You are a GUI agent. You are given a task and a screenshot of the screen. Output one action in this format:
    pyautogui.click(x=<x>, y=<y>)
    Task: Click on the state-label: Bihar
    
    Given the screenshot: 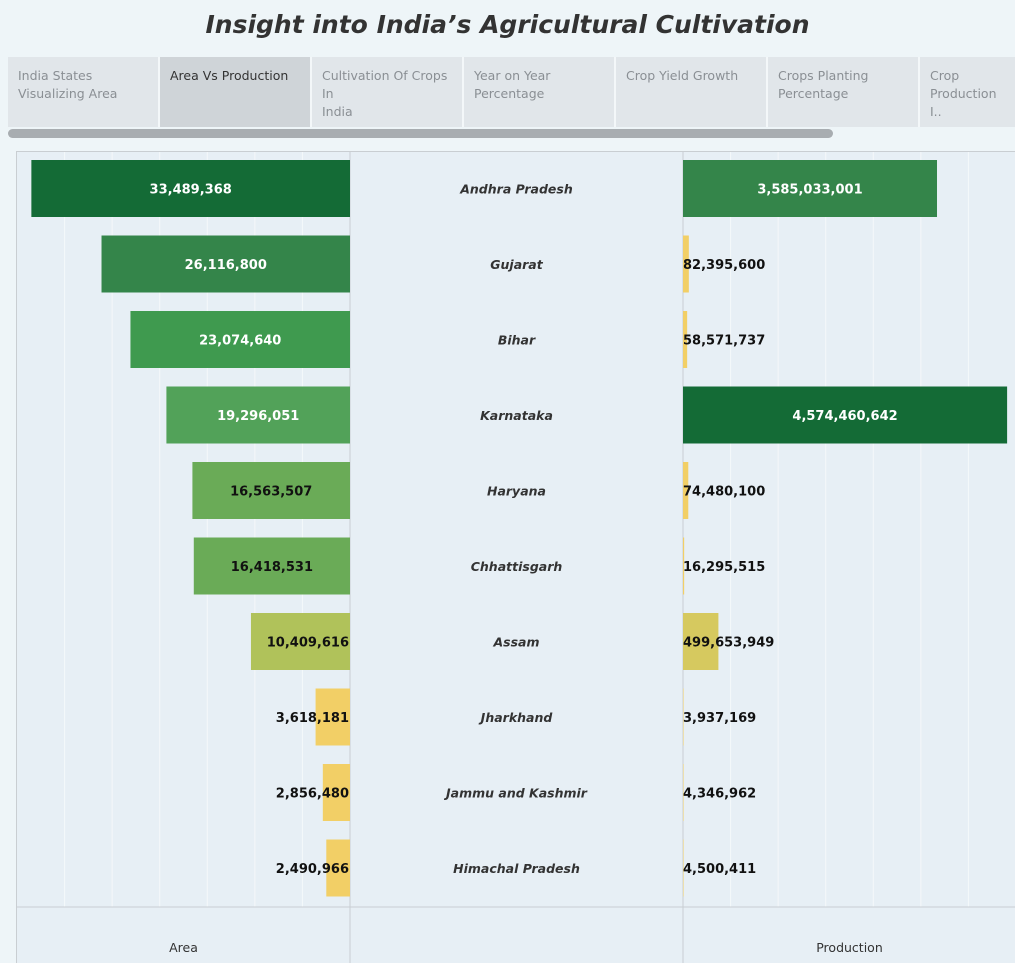 What is the action you would take?
    pyautogui.click(x=517, y=340)
    